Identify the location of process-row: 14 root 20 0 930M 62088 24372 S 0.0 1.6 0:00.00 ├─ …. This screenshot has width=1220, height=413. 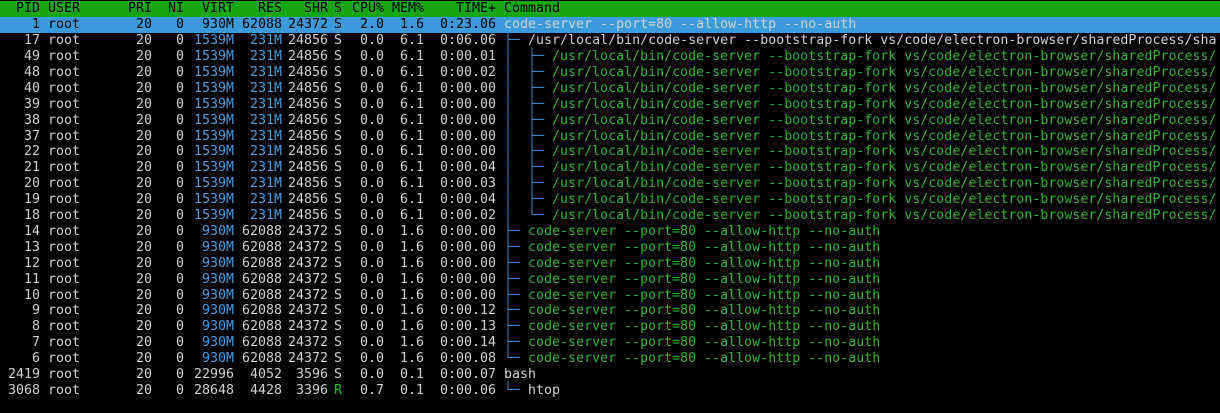
(610, 232).